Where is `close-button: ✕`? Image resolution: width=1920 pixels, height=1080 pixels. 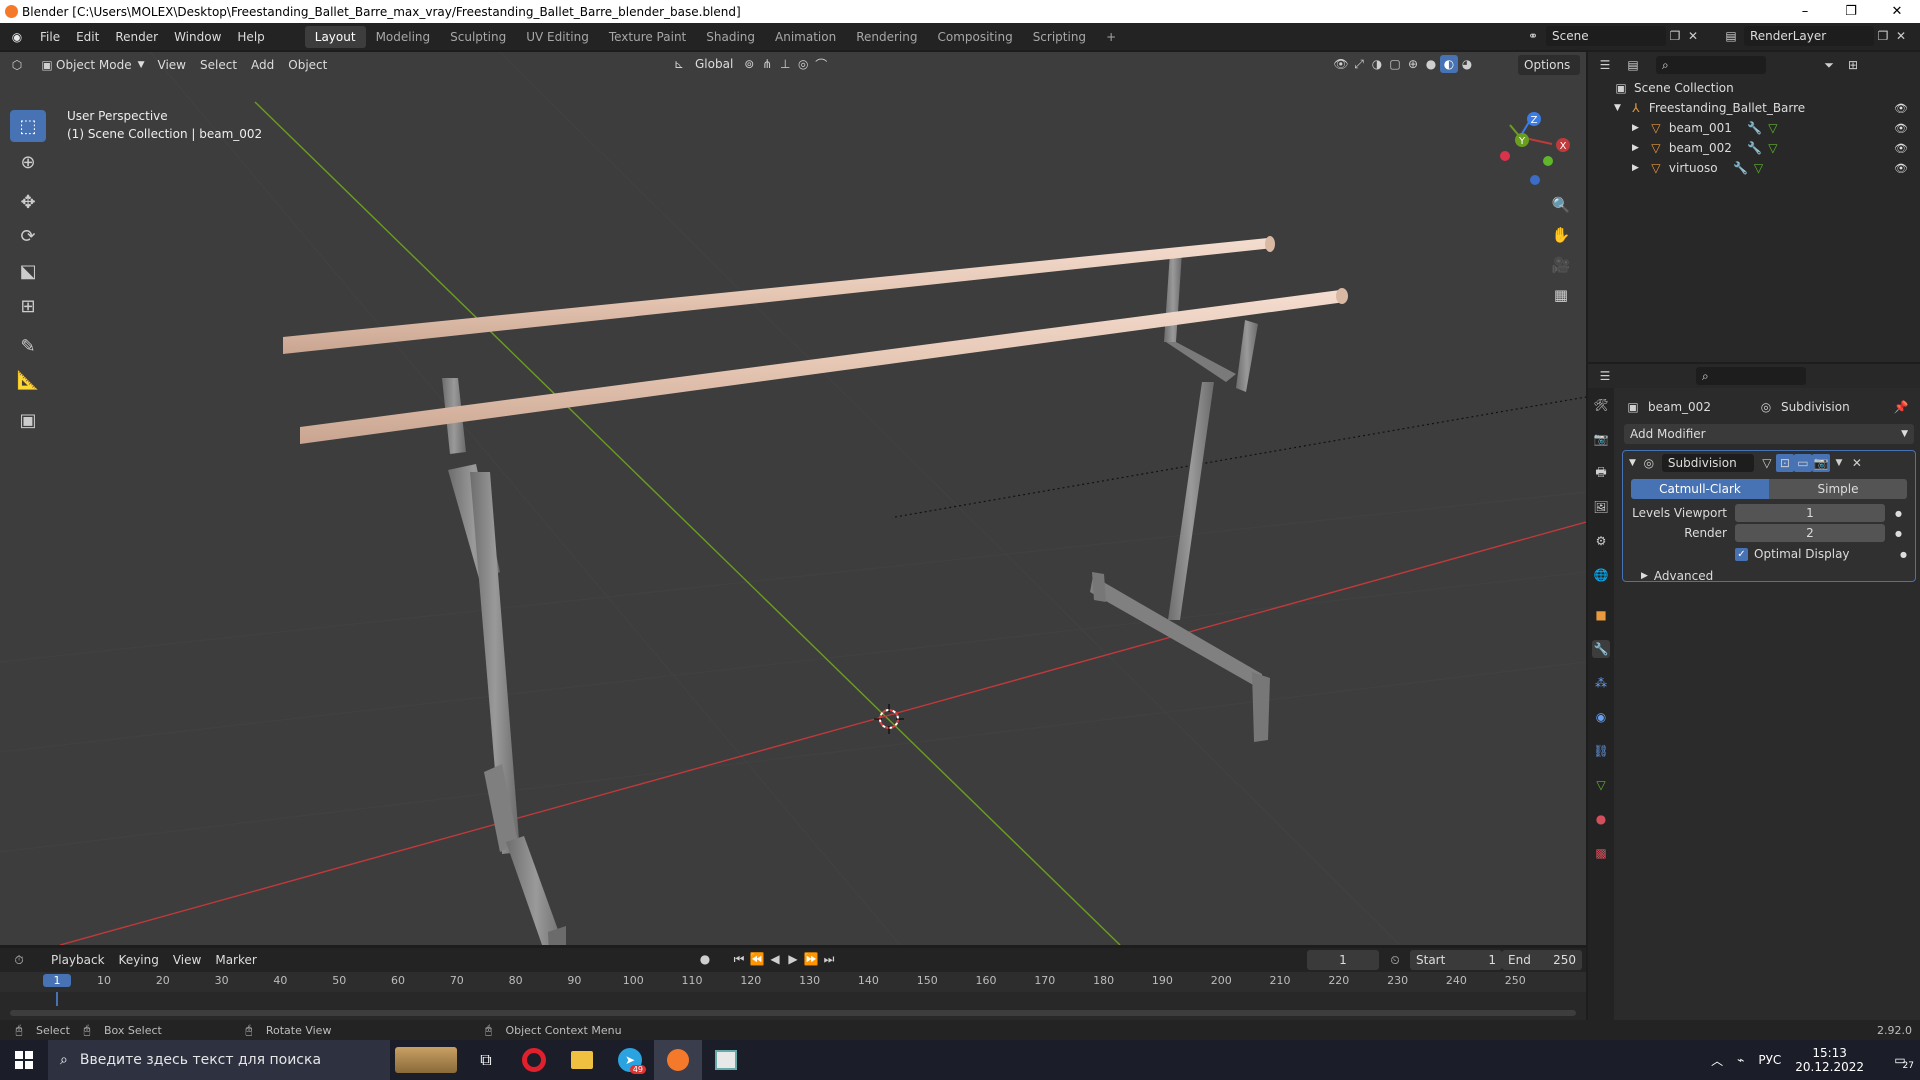
close-button: ✕ is located at coordinates (1897, 11).